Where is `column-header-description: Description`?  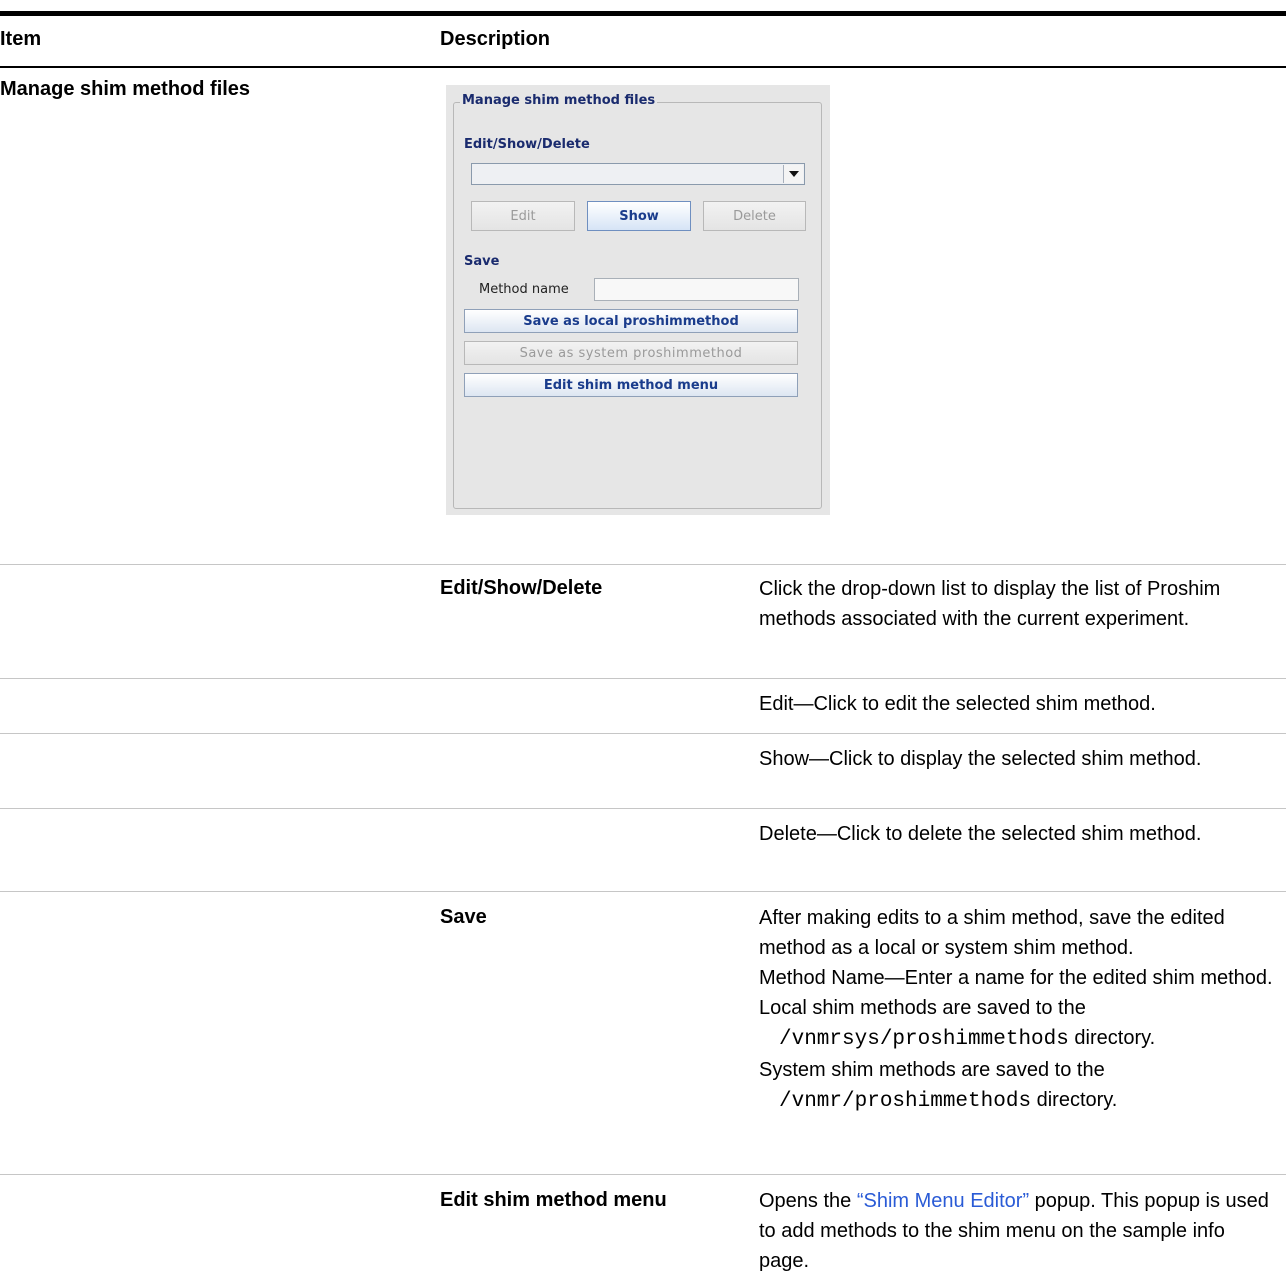 column-header-description: Description is located at coordinates (495, 39).